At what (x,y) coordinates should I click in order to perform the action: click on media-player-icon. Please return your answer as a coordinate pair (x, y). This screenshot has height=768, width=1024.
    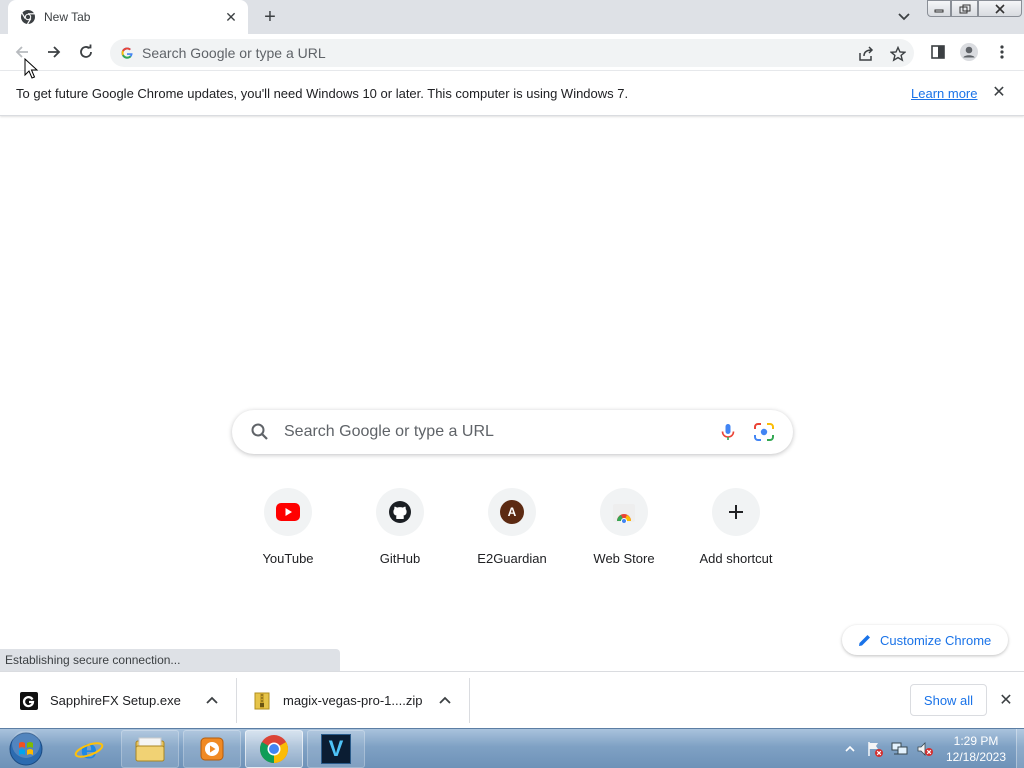
    Looking at the image, I should click on (212, 749).